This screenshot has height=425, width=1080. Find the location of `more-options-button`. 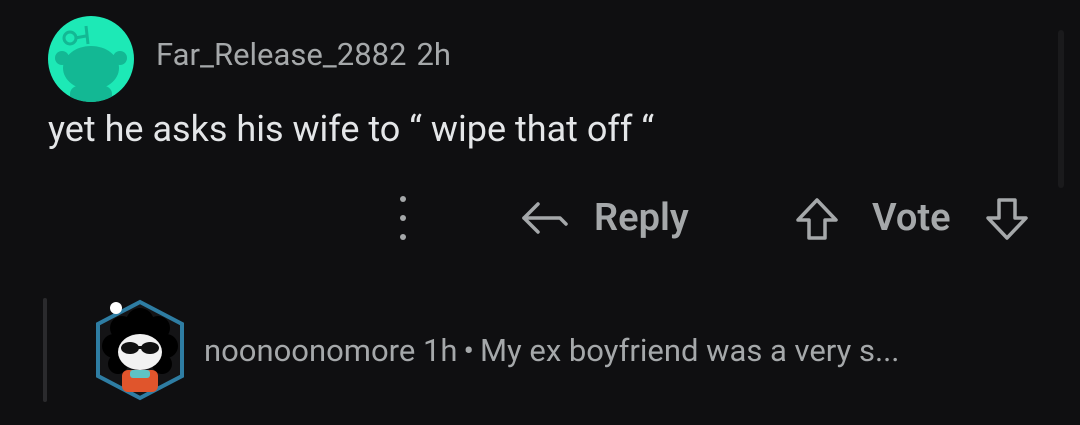

more-options-button is located at coordinates (403, 218).